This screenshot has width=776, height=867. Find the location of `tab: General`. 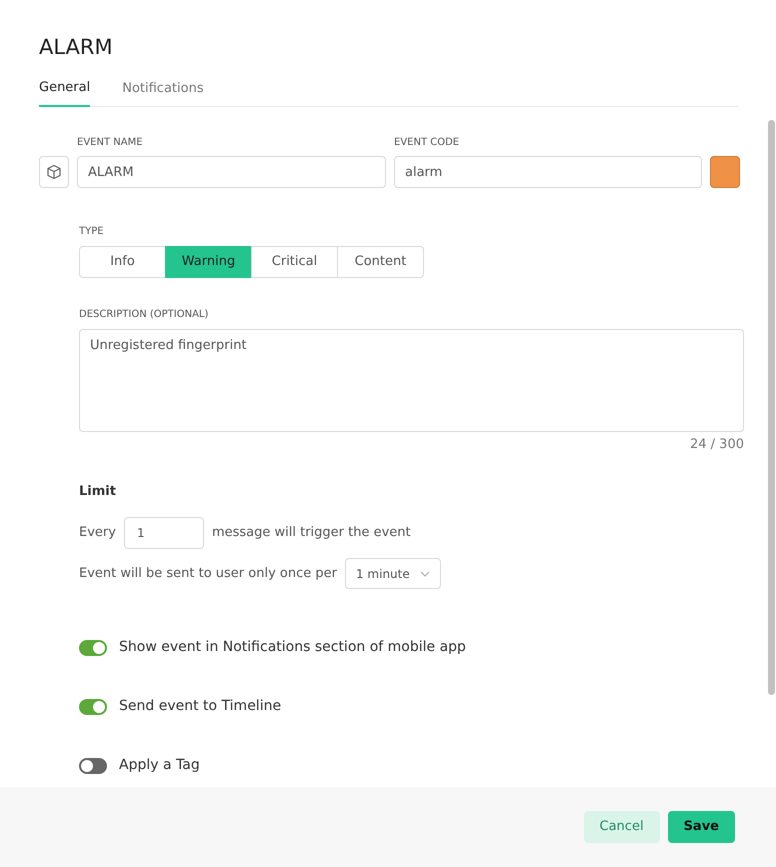

tab: General is located at coordinates (64, 92).